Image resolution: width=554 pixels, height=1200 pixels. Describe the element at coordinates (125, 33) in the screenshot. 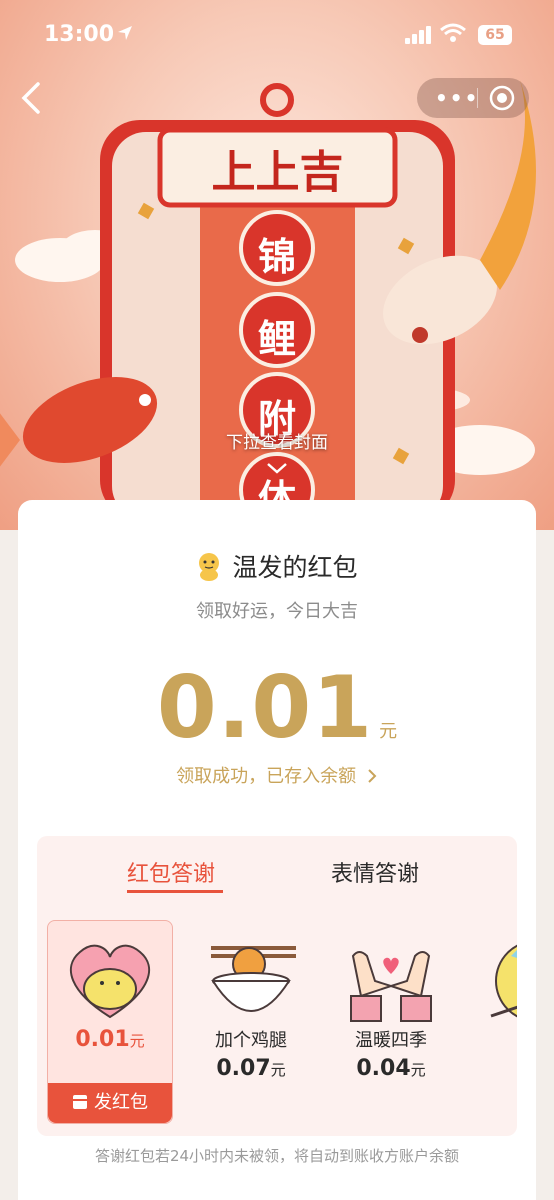

I see `location-arrow-icon` at that location.